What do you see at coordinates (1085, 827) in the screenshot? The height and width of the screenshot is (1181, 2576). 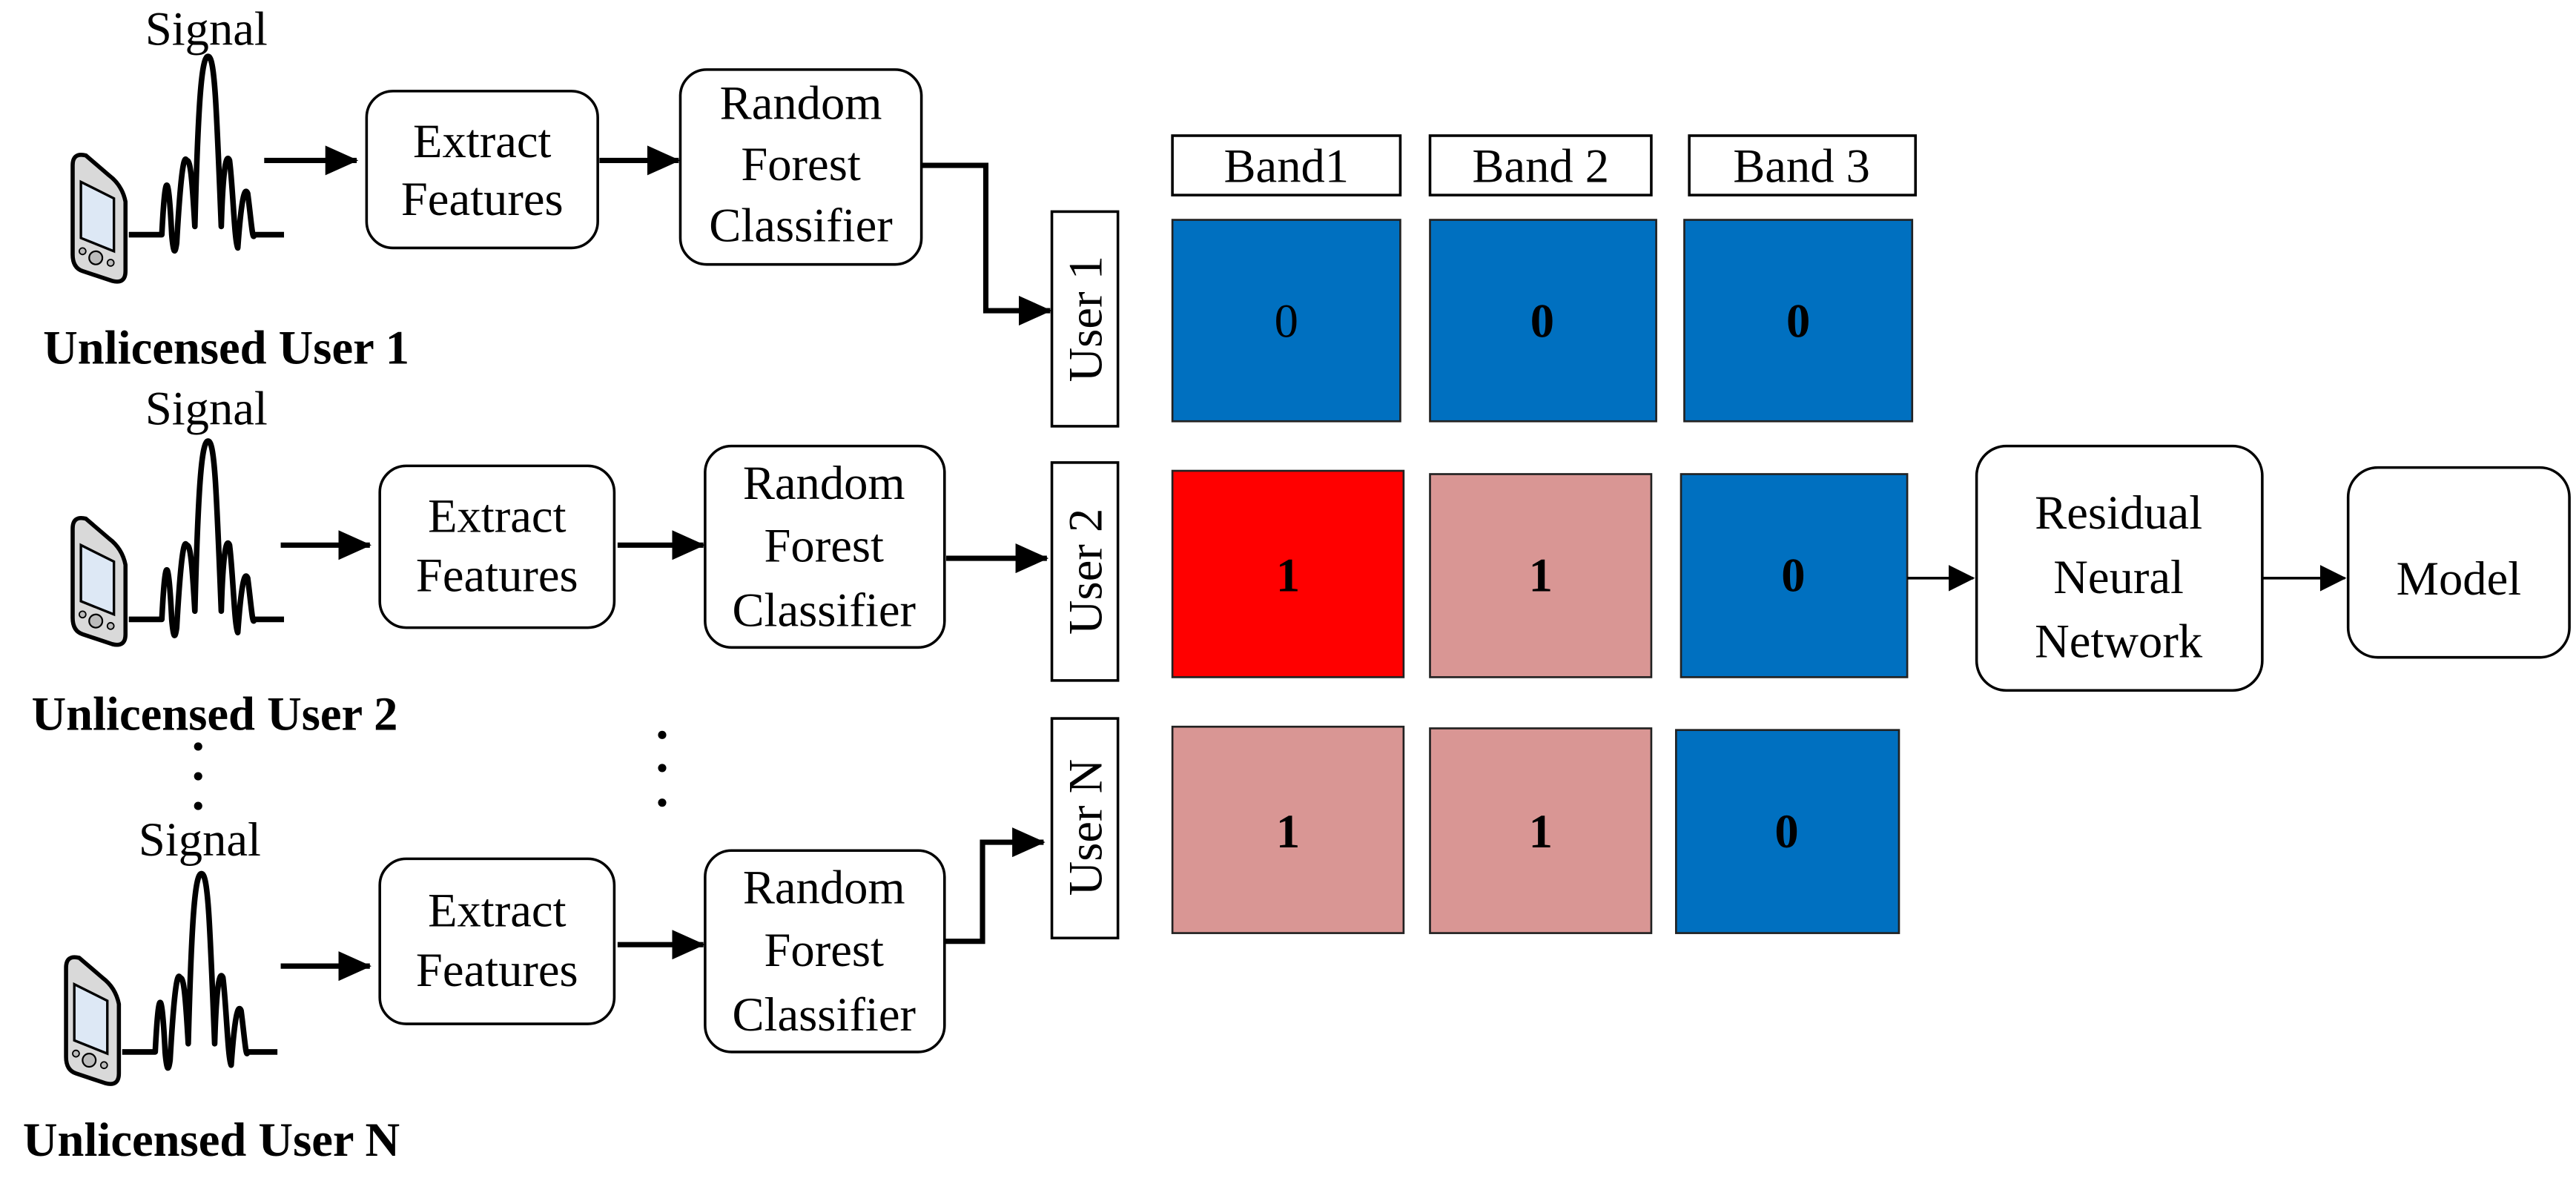 I see `row-label-user-n: User N` at bounding box center [1085, 827].